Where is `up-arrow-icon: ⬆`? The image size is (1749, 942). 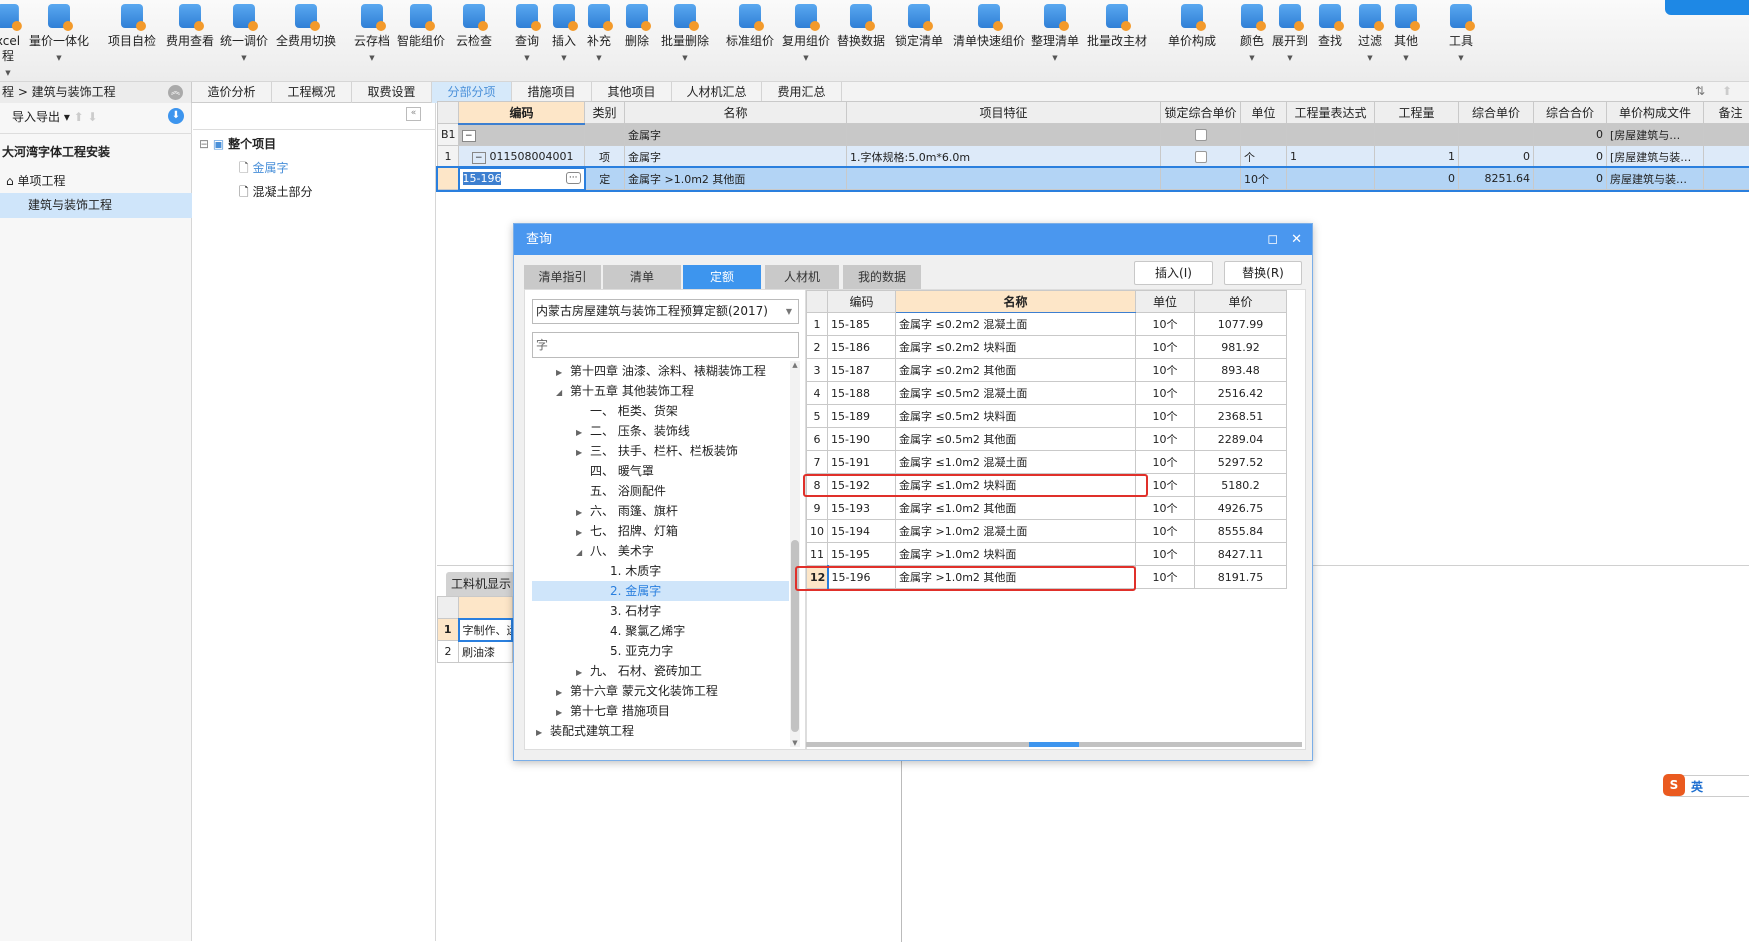
up-arrow-icon: ⬆ is located at coordinates (1727, 91).